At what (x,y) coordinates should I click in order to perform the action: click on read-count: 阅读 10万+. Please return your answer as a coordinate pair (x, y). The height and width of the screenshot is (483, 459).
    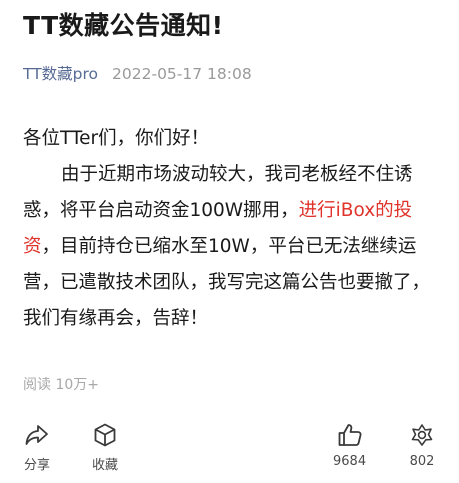
    Looking at the image, I should click on (61, 385).